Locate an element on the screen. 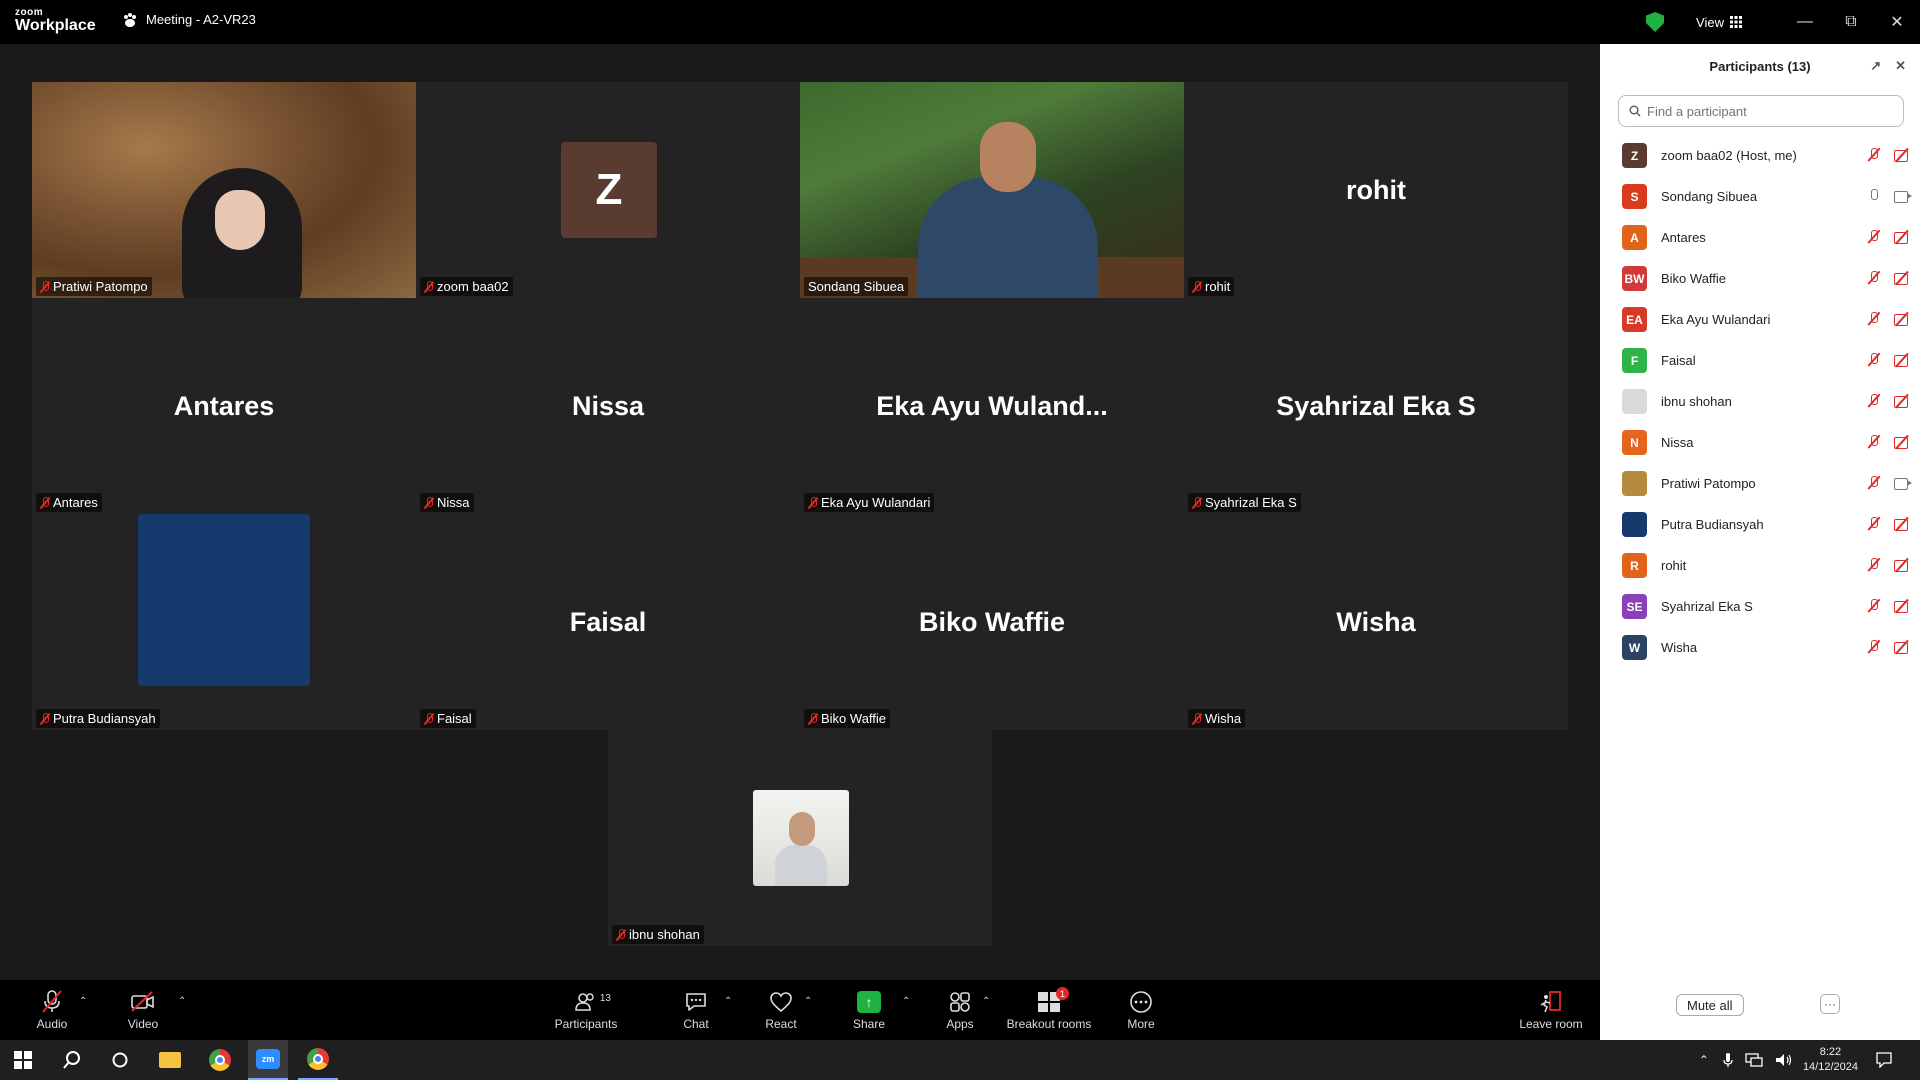 Image resolution: width=1920 pixels, height=1080 pixels. tile-nissa: Nissa Nissa is located at coordinates (608, 406).